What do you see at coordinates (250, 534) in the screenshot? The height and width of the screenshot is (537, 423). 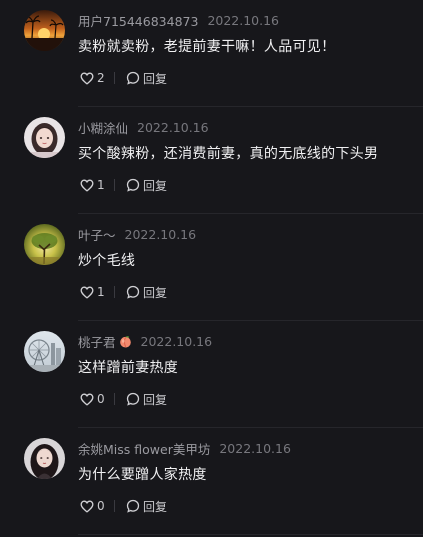 I see `comment-divider` at bounding box center [250, 534].